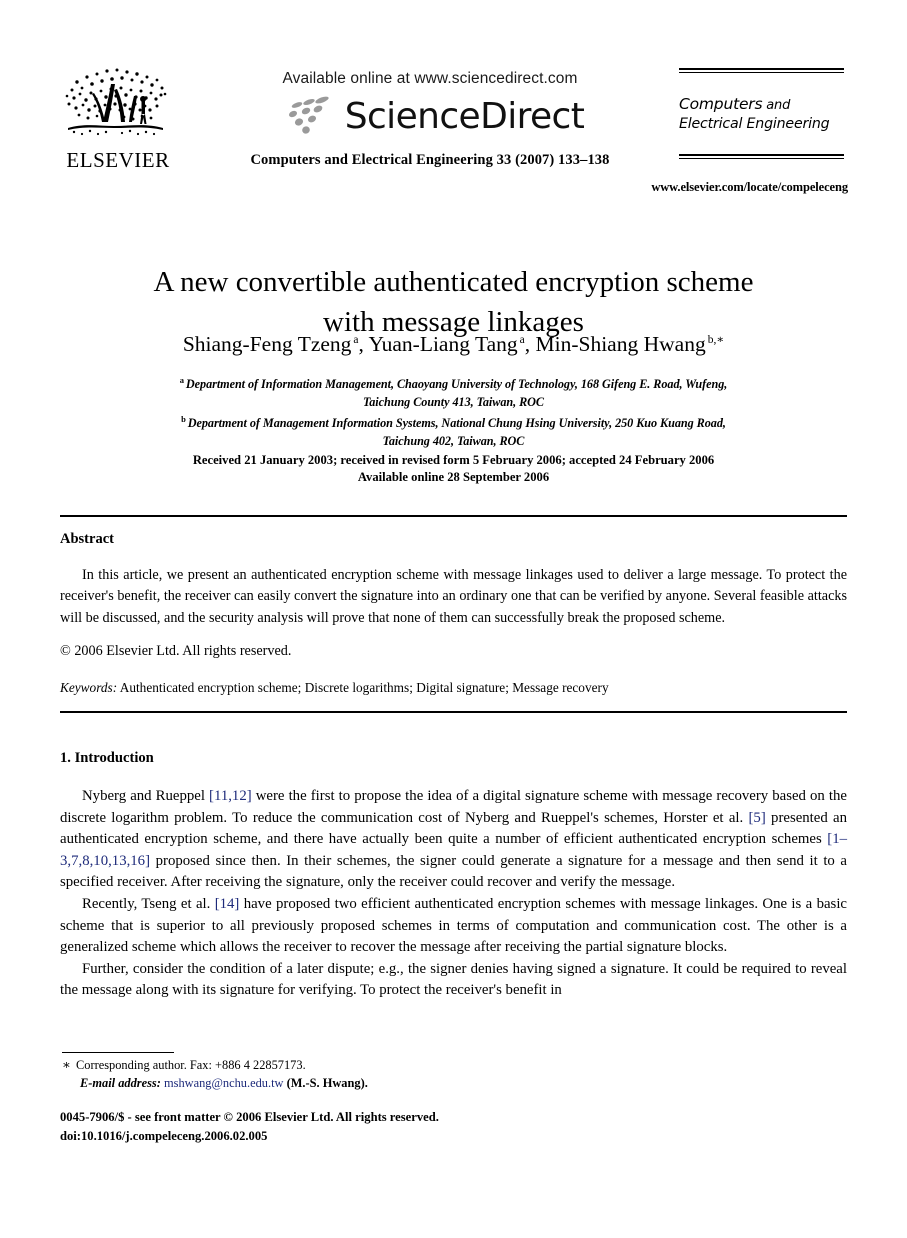 The image size is (907, 1238). Describe the element at coordinates (87, 539) in the screenshot. I see `abstract-heading: Abstract` at that location.